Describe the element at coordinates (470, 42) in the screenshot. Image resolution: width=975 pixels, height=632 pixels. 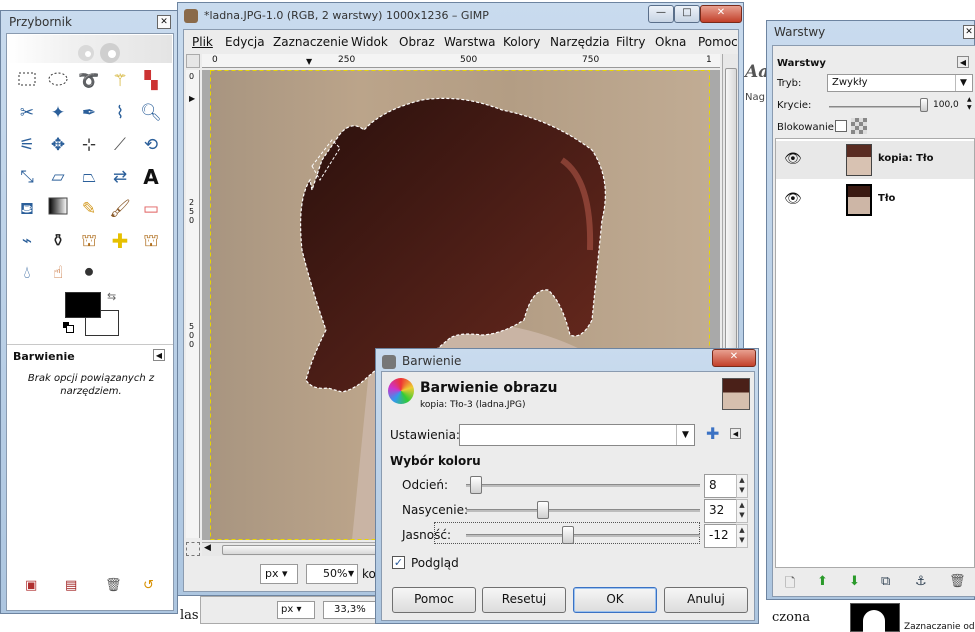
I see `menu-warstwa: Warstwa` at that location.